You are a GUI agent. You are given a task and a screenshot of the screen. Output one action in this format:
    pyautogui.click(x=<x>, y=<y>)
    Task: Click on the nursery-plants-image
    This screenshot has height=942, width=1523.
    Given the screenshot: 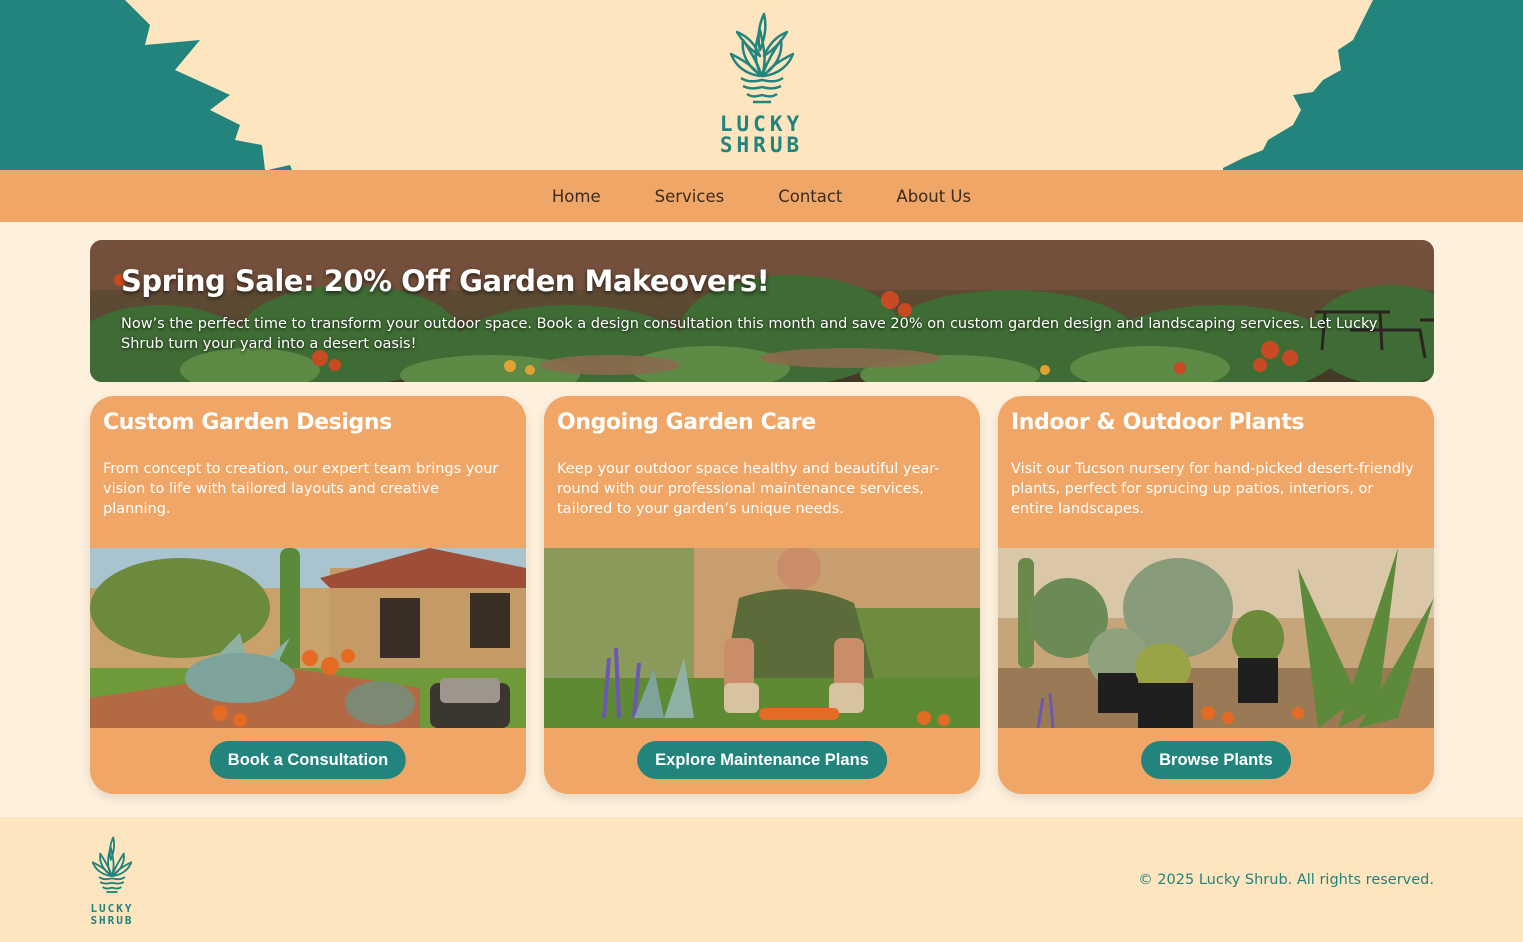 What is the action you would take?
    pyautogui.click(x=1216, y=638)
    